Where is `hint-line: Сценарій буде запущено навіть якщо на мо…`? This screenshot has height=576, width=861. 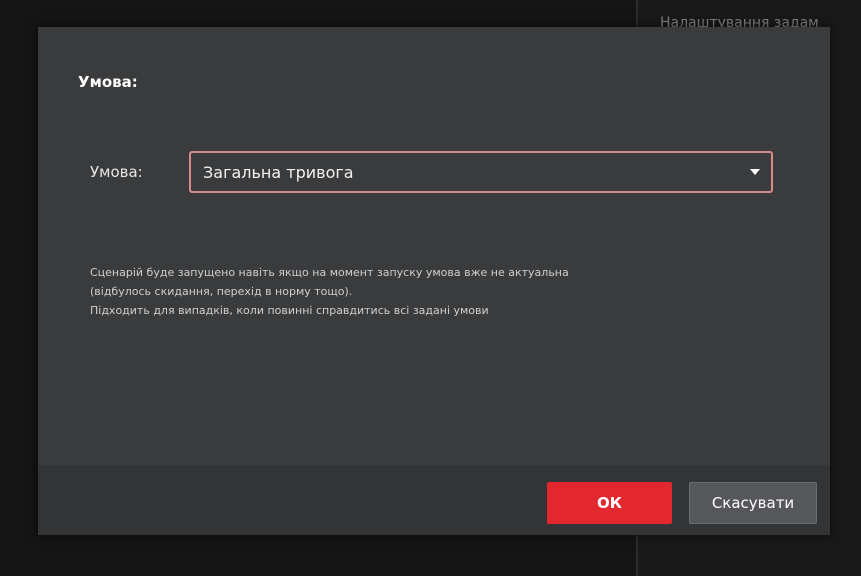 hint-line: Сценарій буде запущено навіть якщо на мо… is located at coordinates (329, 272).